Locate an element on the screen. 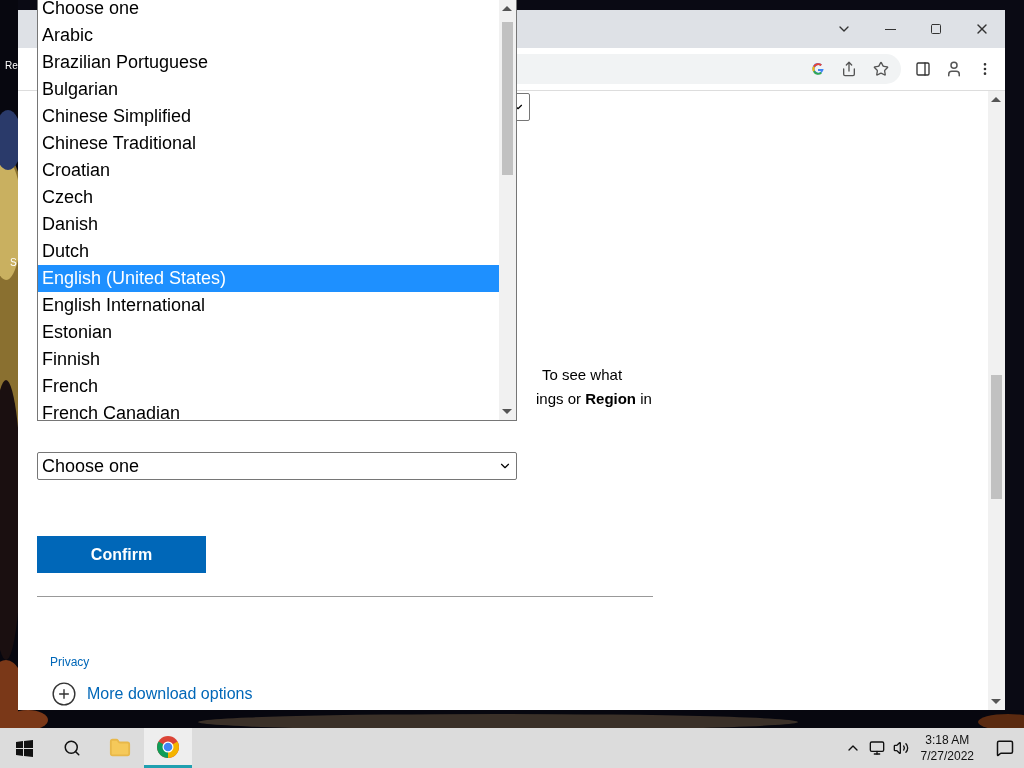 The width and height of the screenshot is (1024, 768). notification-icon is located at coordinates (1005, 748).